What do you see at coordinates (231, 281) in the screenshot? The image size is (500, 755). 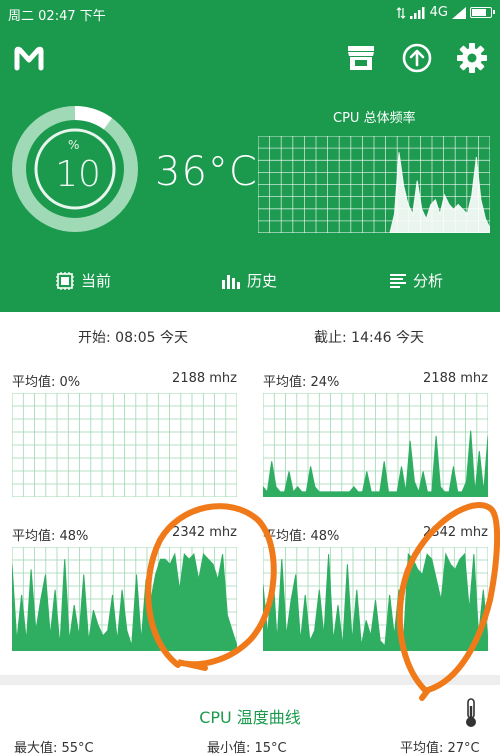 I see `bar-chart-icon` at bounding box center [231, 281].